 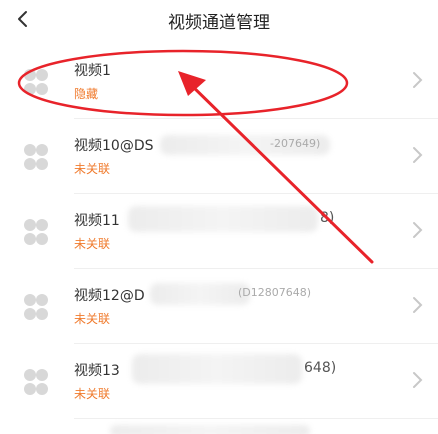 What do you see at coordinates (109, 296) in the screenshot?
I see `channel-name: 视频12@D` at bounding box center [109, 296].